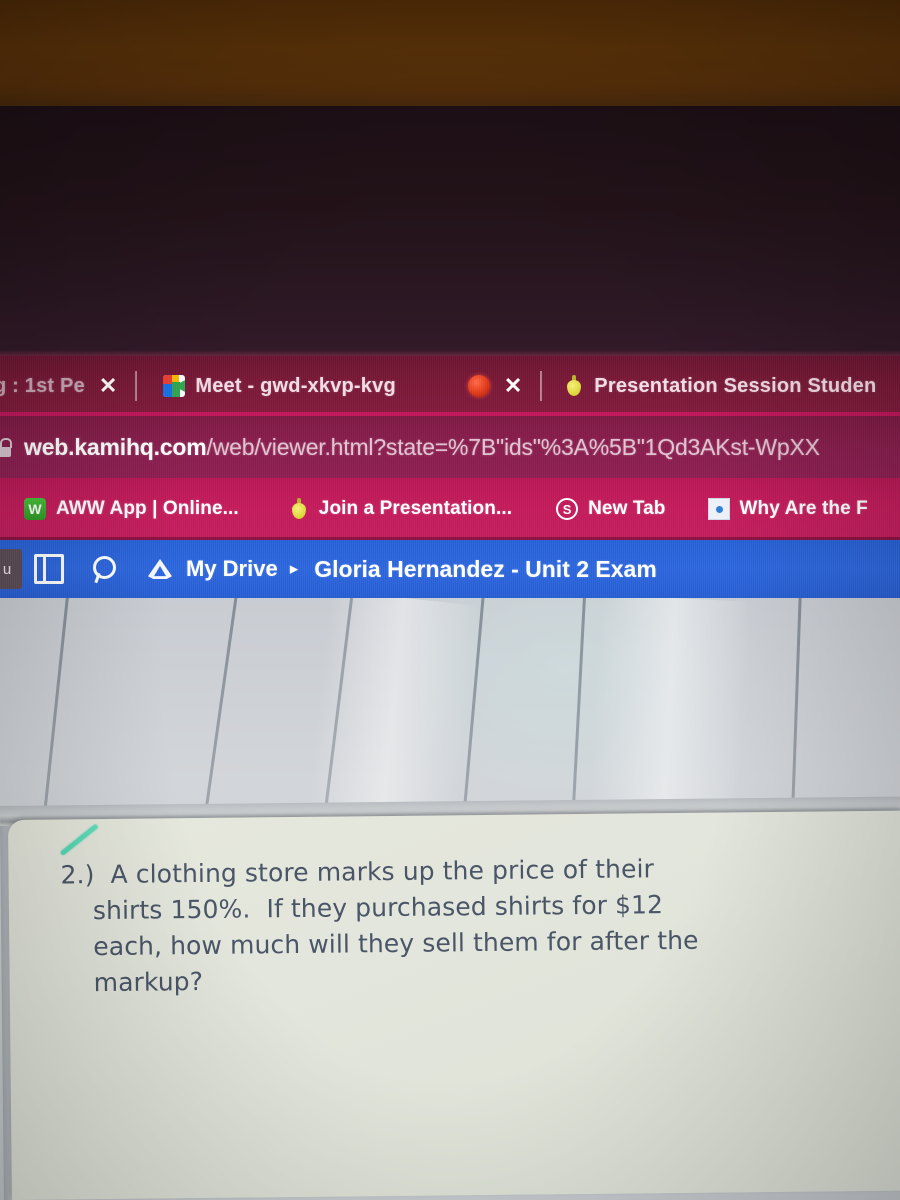  Describe the element at coordinates (148, 982) in the screenshot. I see `question-line-4: markup?` at that location.